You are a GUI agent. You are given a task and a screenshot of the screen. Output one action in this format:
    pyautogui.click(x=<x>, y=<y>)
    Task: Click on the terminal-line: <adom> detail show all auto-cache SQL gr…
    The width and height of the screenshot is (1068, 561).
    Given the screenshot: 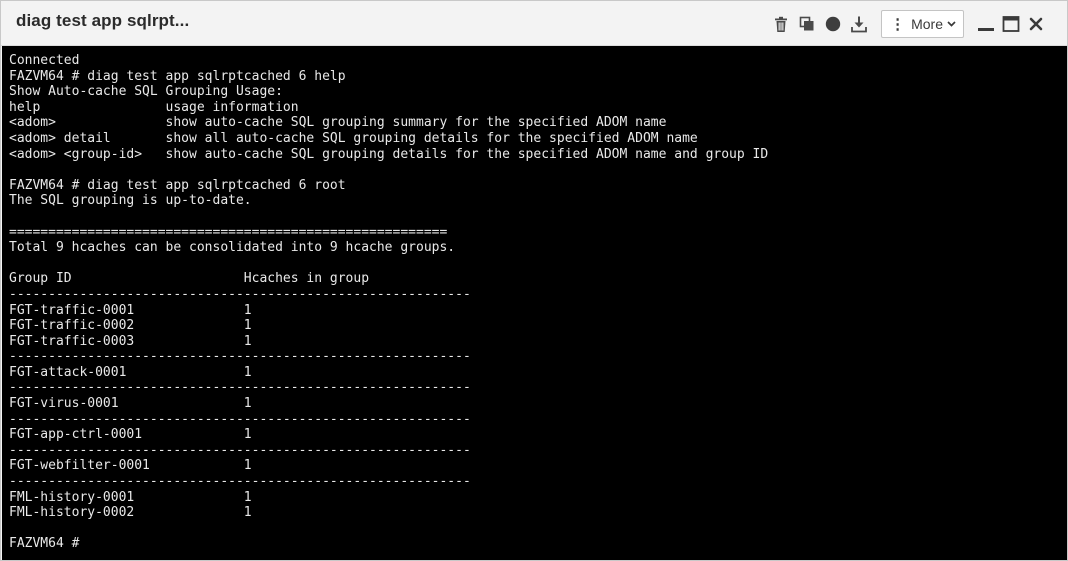 What is the action you would take?
    pyautogui.click(x=353, y=138)
    